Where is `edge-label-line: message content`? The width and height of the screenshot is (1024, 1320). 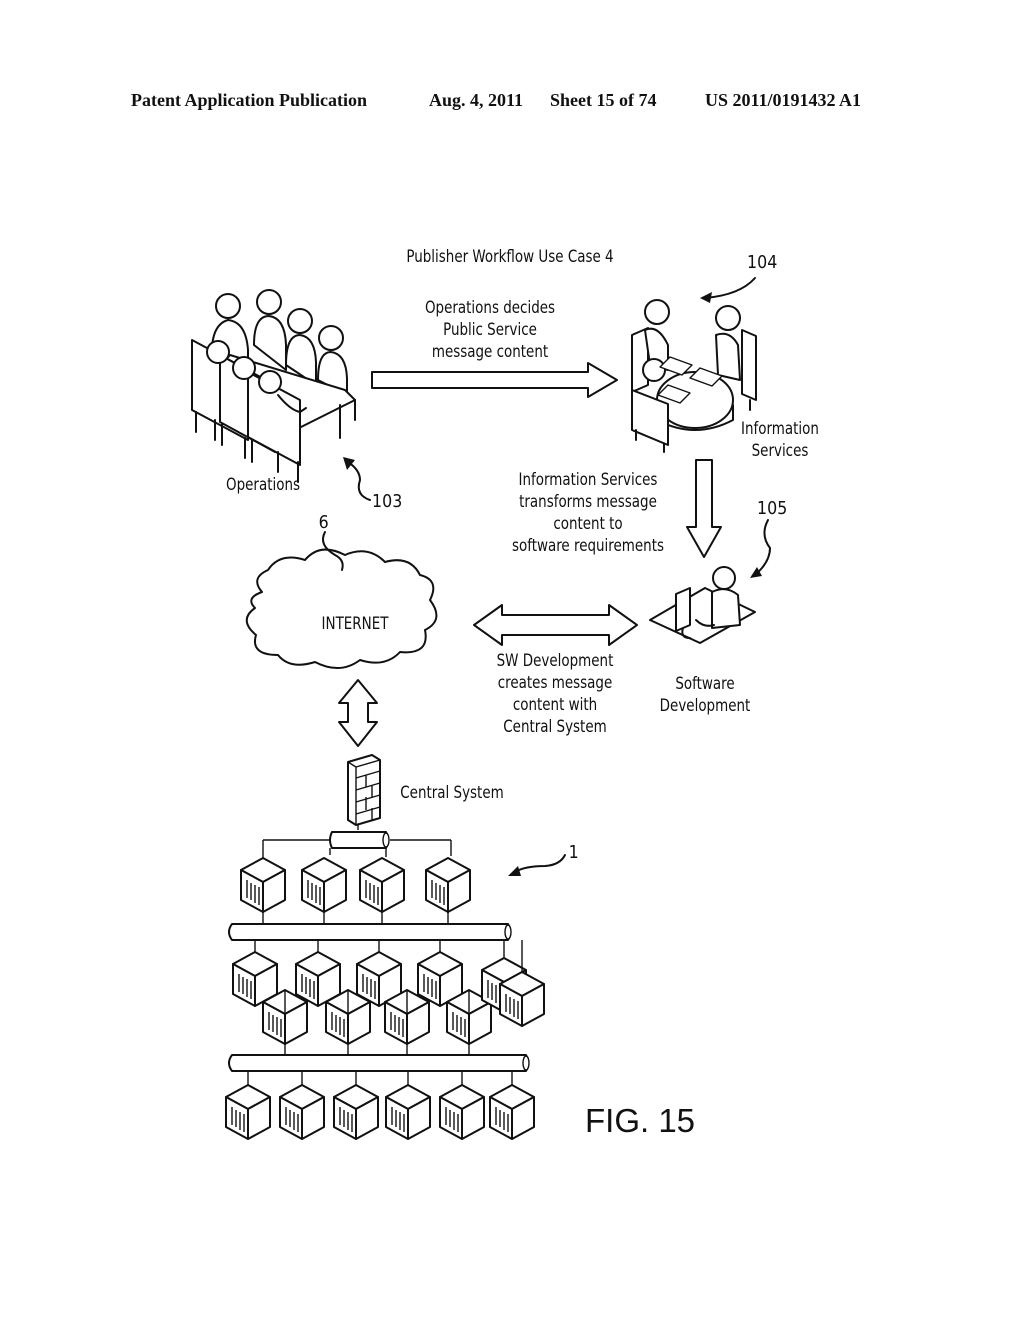 edge-label-line: message content is located at coordinates (490, 352).